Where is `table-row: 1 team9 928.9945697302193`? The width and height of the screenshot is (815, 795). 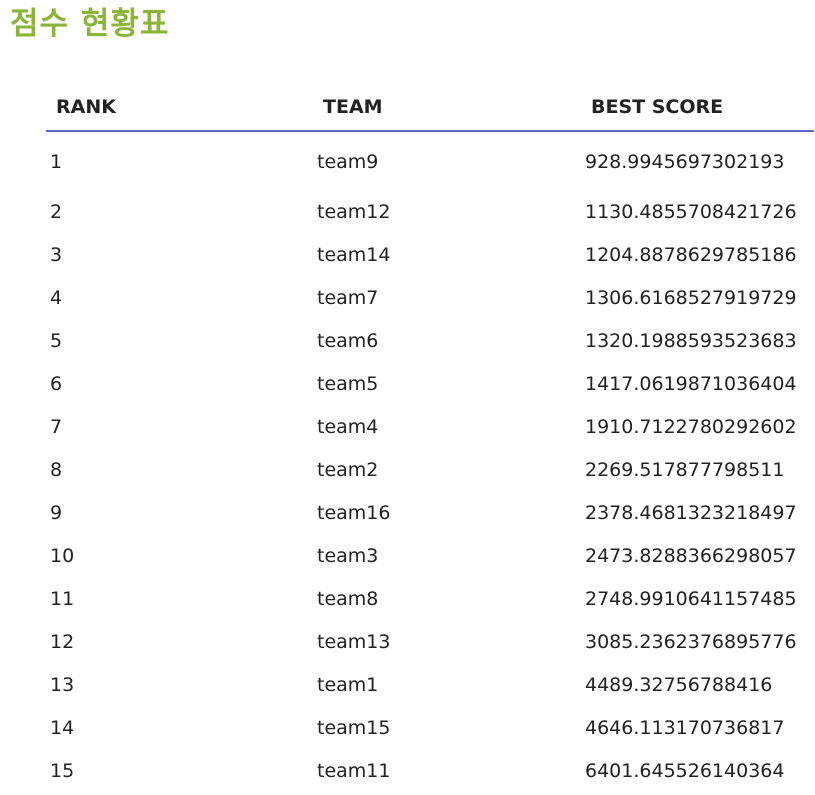 table-row: 1 team9 928.9945697302193 is located at coordinates (430, 160).